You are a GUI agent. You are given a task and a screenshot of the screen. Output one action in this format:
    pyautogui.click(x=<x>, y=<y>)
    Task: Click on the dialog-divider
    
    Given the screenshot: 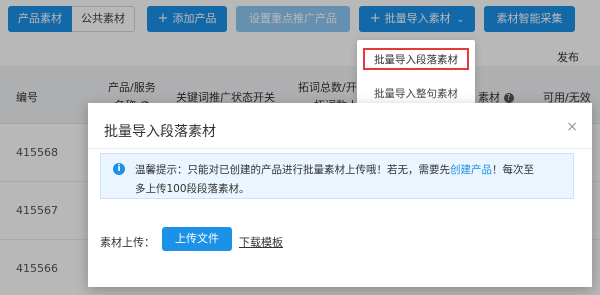 What is the action you would take?
    pyautogui.click(x=340, y=148)
    